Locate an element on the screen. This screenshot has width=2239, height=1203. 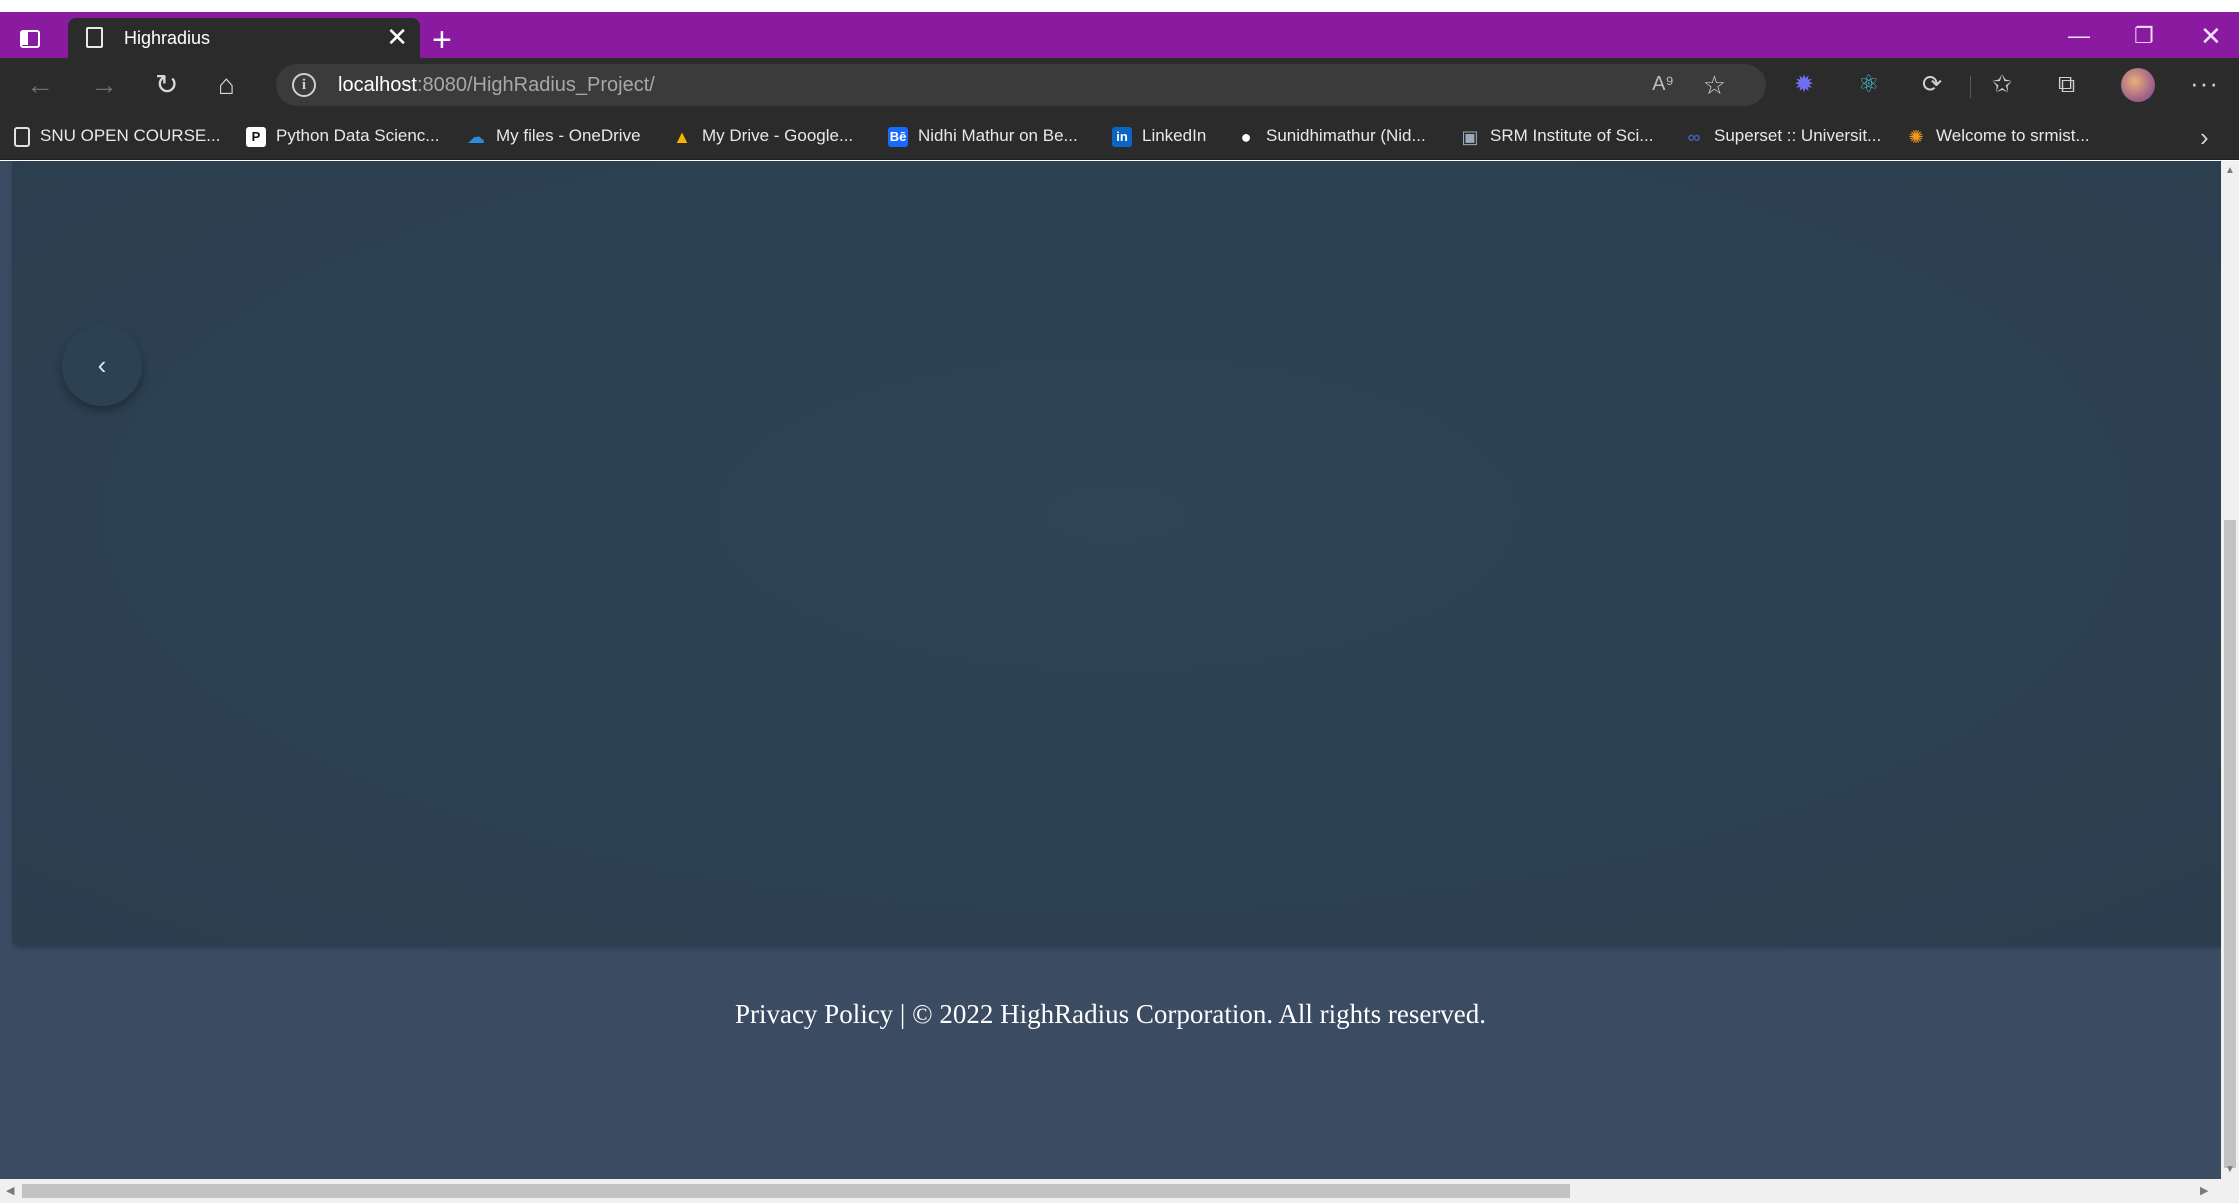
window-top-edge is located at coordinates (1119, 6).